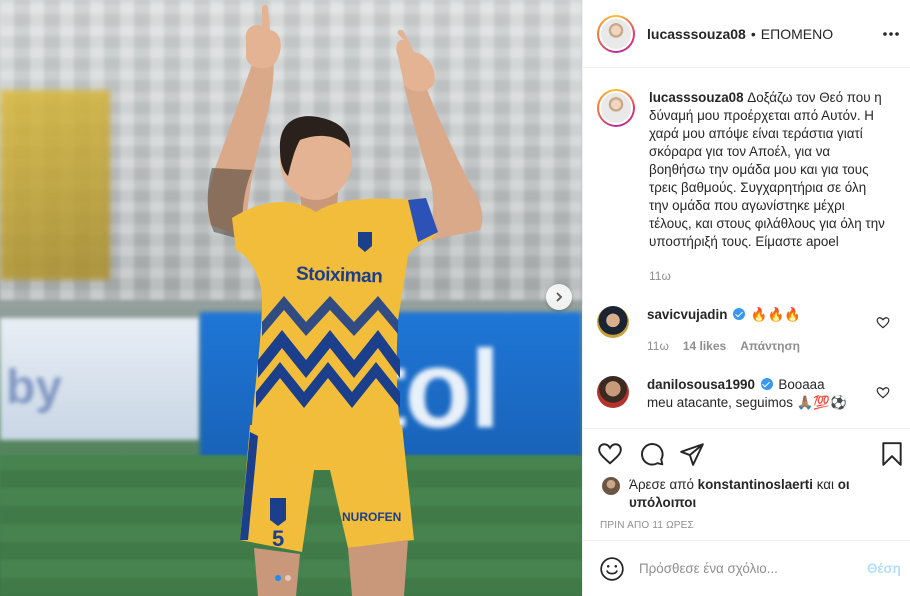  Describe the element at coordinates (696, 34) in the screenshot. I see `author-username: lucasssouza08` at that location.